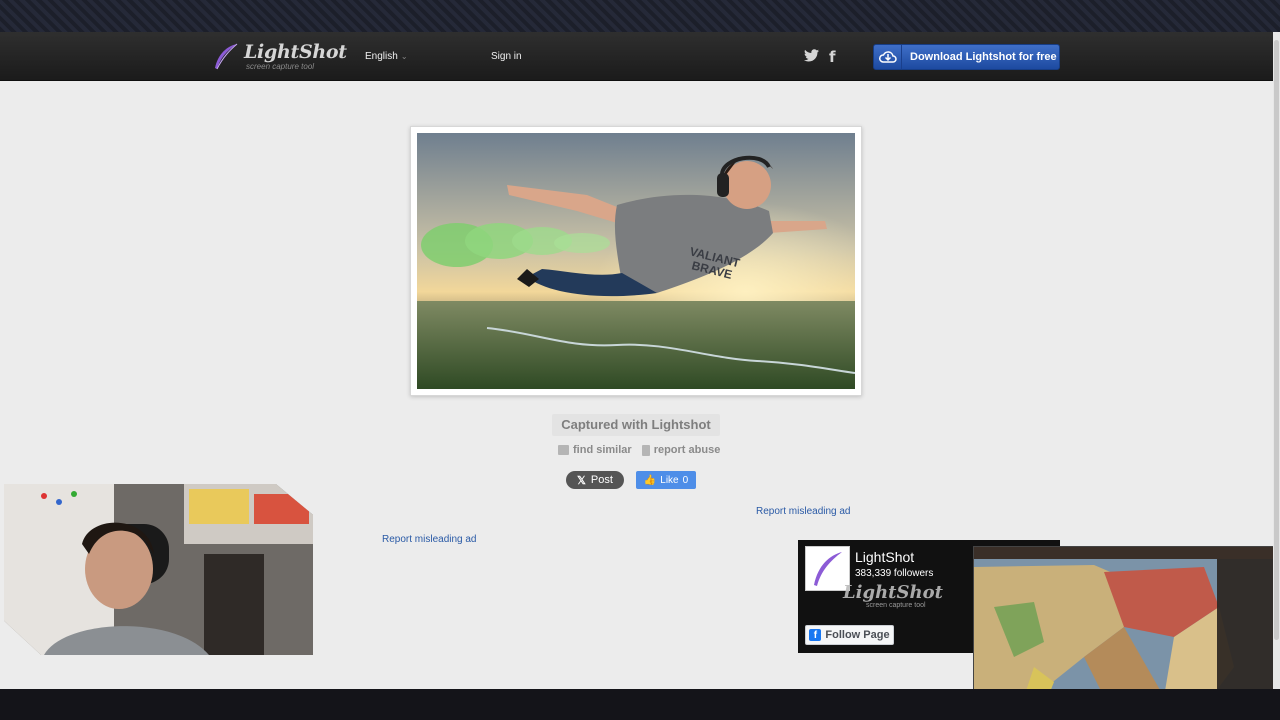  Describe the element at coordinates (1276, 340) in the screenshot. I see `scrollbar-thumb` at that location.